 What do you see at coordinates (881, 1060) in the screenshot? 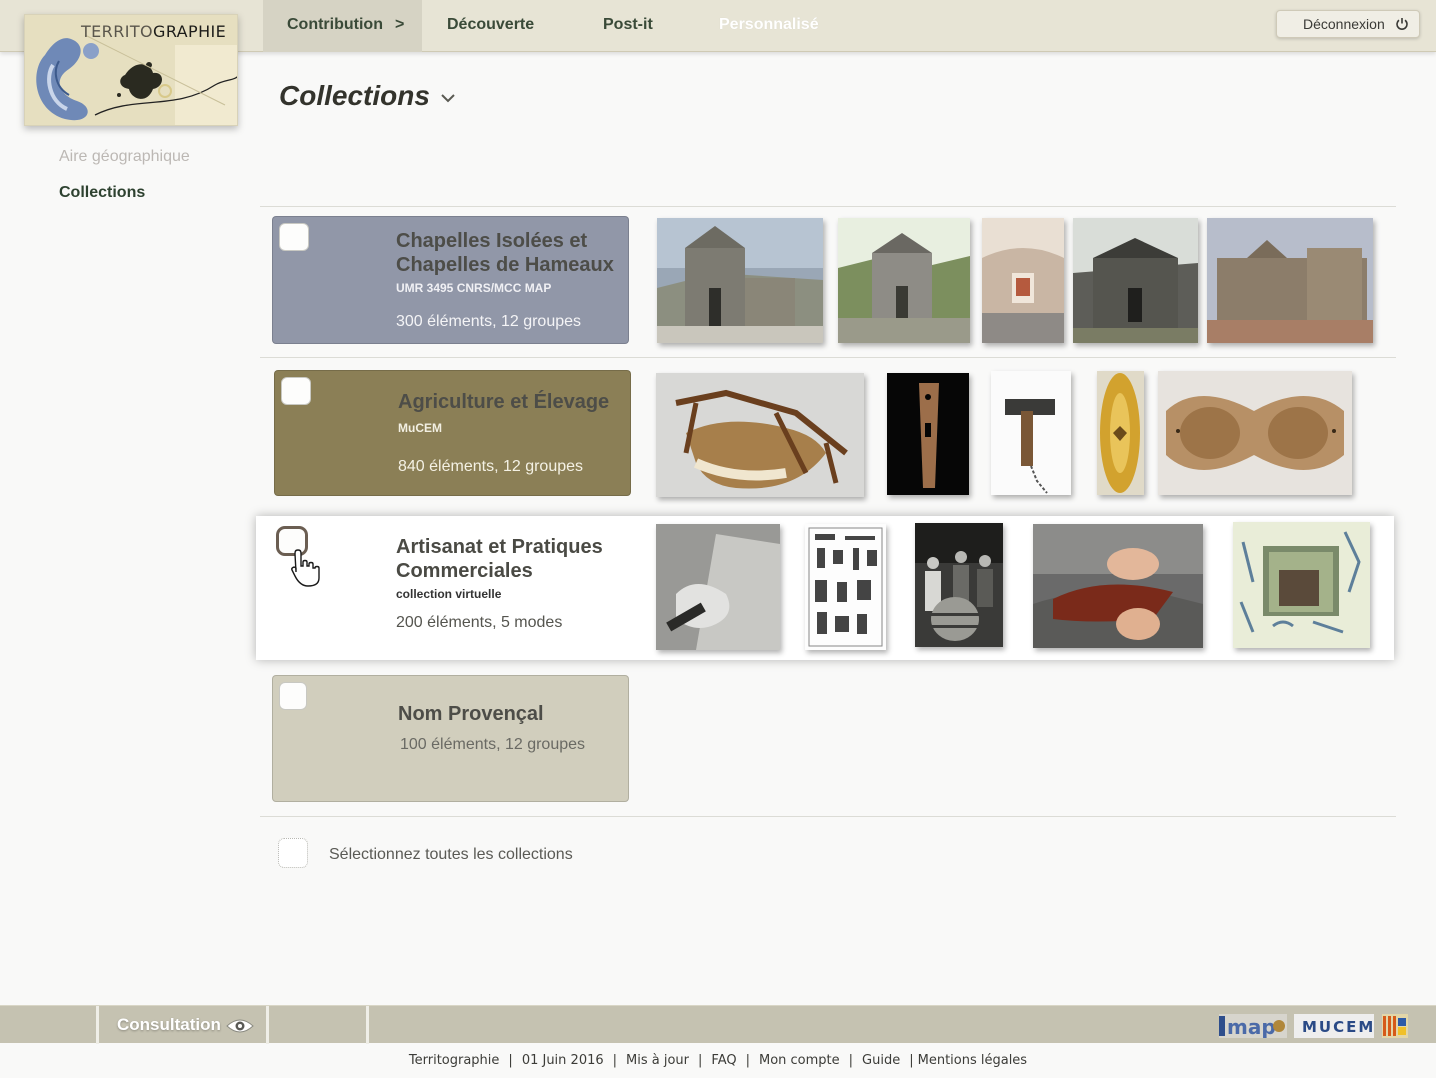
I see `footer-guide: Guide` at bounding box center [881, 1060].